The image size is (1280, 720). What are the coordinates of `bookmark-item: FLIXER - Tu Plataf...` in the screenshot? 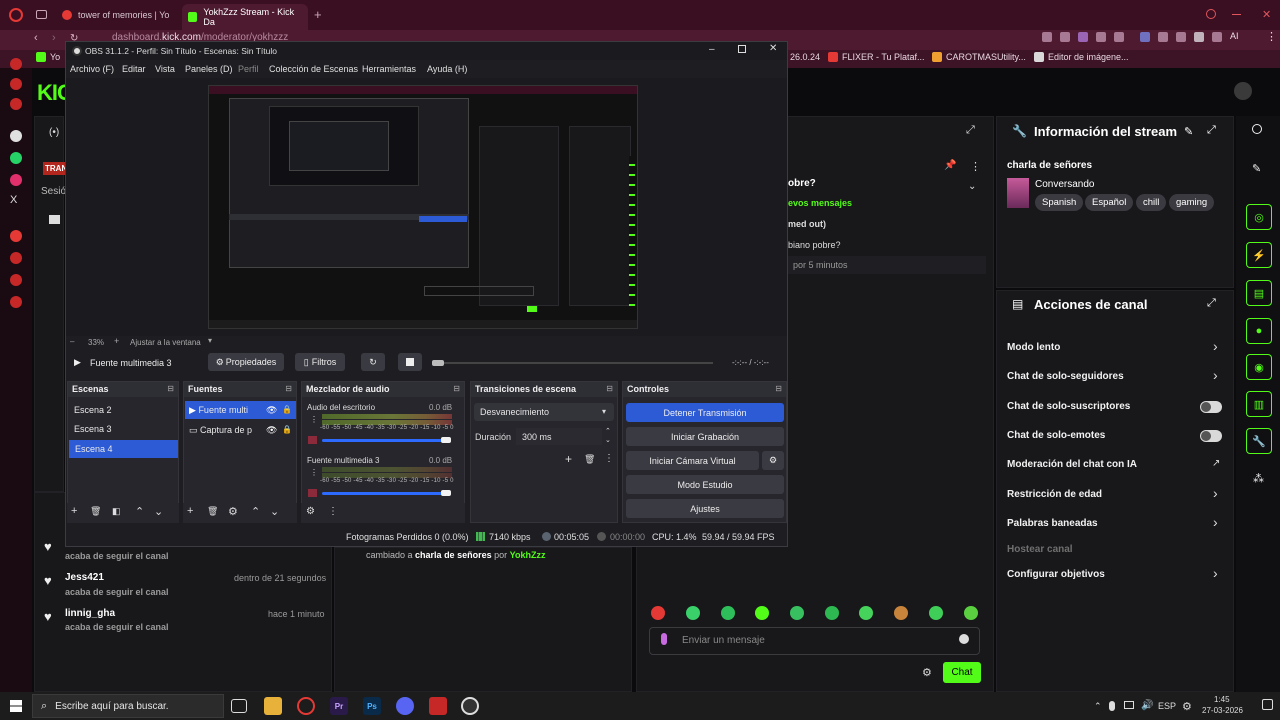 It's located at (876, 57).